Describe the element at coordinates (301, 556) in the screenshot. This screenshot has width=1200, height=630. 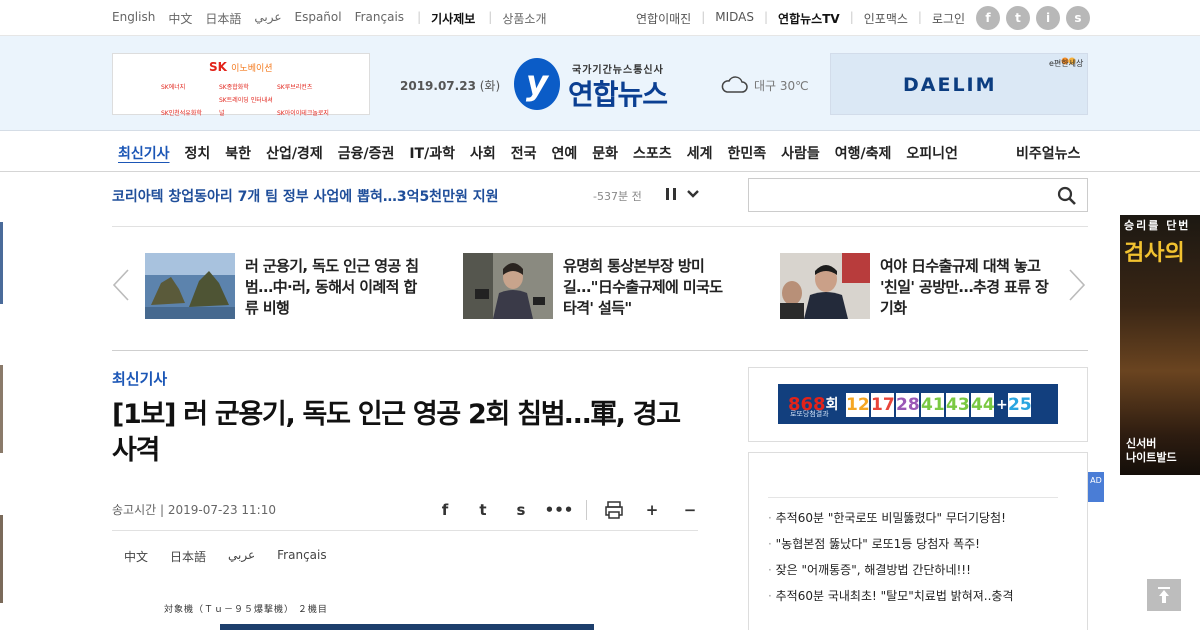
I see `trans-french: Français` at that location.